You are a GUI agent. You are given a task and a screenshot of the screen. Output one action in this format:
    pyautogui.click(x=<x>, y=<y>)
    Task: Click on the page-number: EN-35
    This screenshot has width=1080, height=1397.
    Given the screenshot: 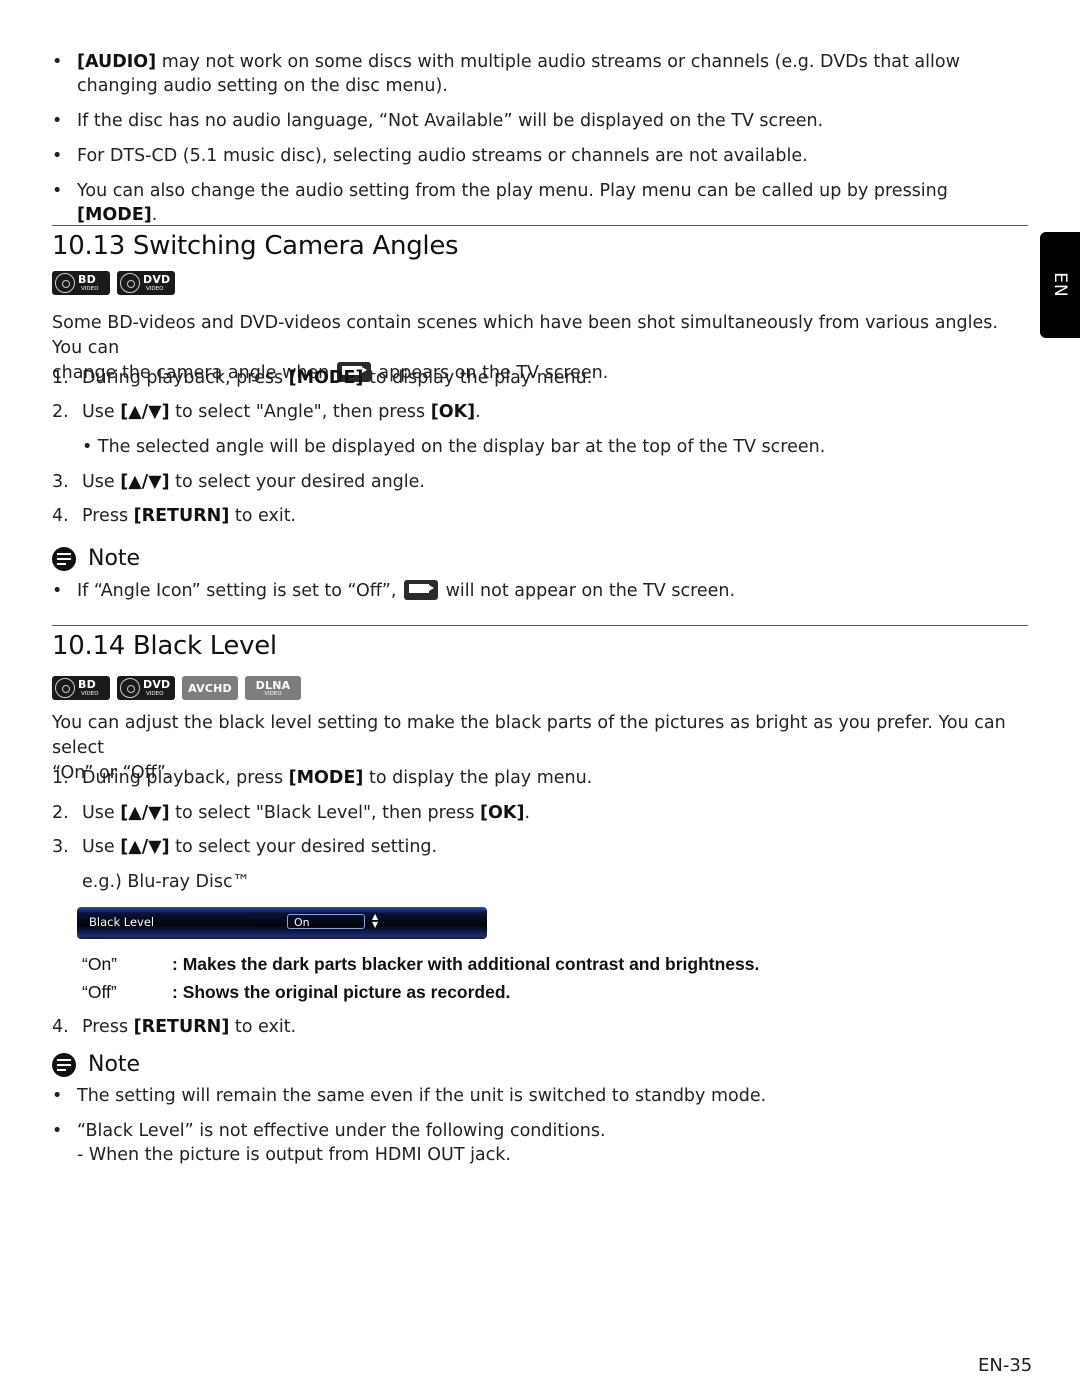 What is the action you would take?
    pyautogui.click(x=1005, y=1365)
    